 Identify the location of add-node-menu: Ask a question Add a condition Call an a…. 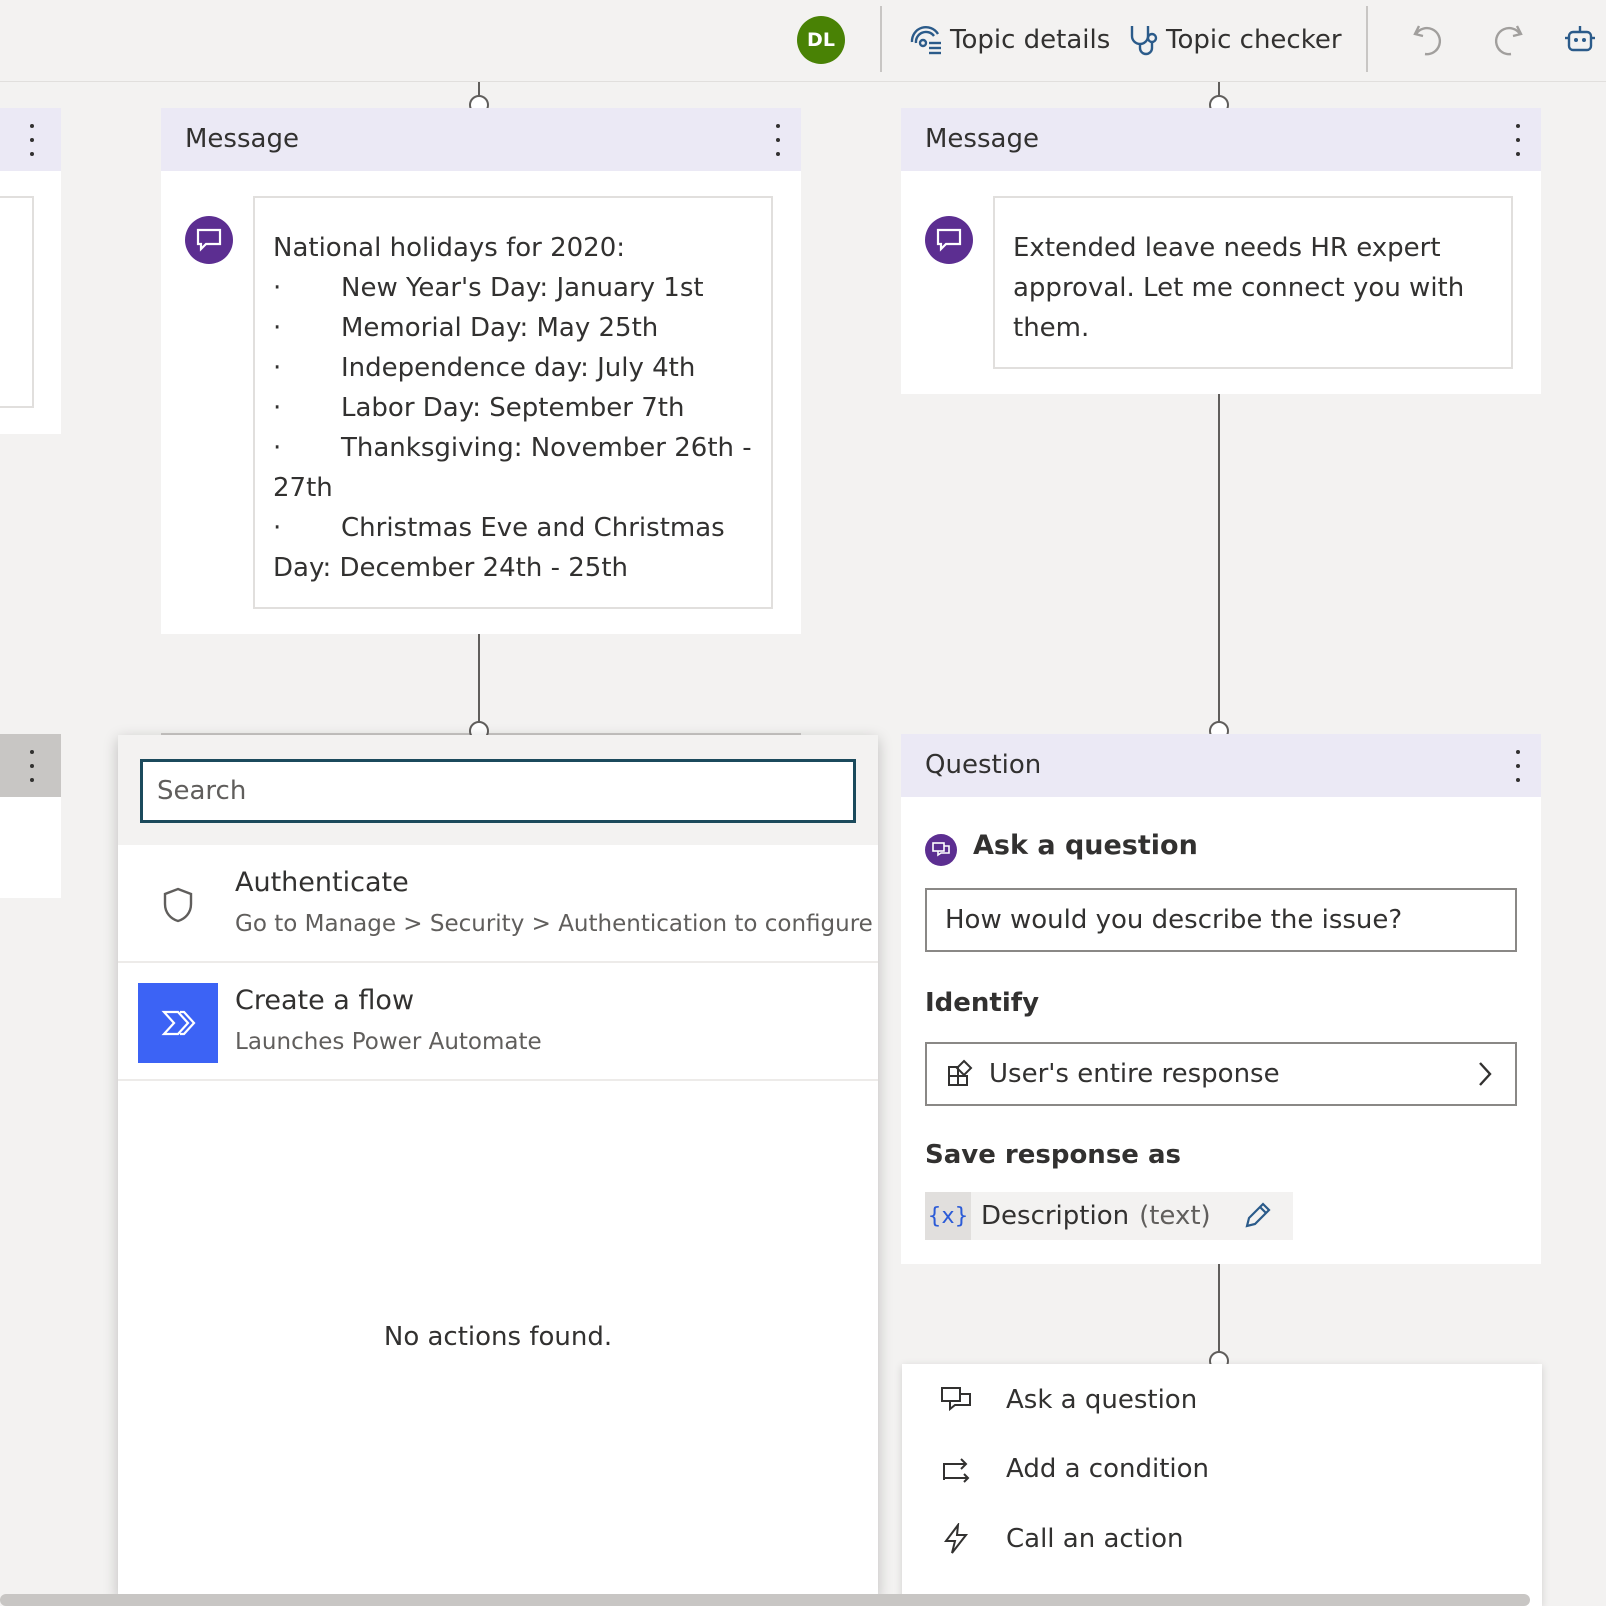
(1222, 1485).